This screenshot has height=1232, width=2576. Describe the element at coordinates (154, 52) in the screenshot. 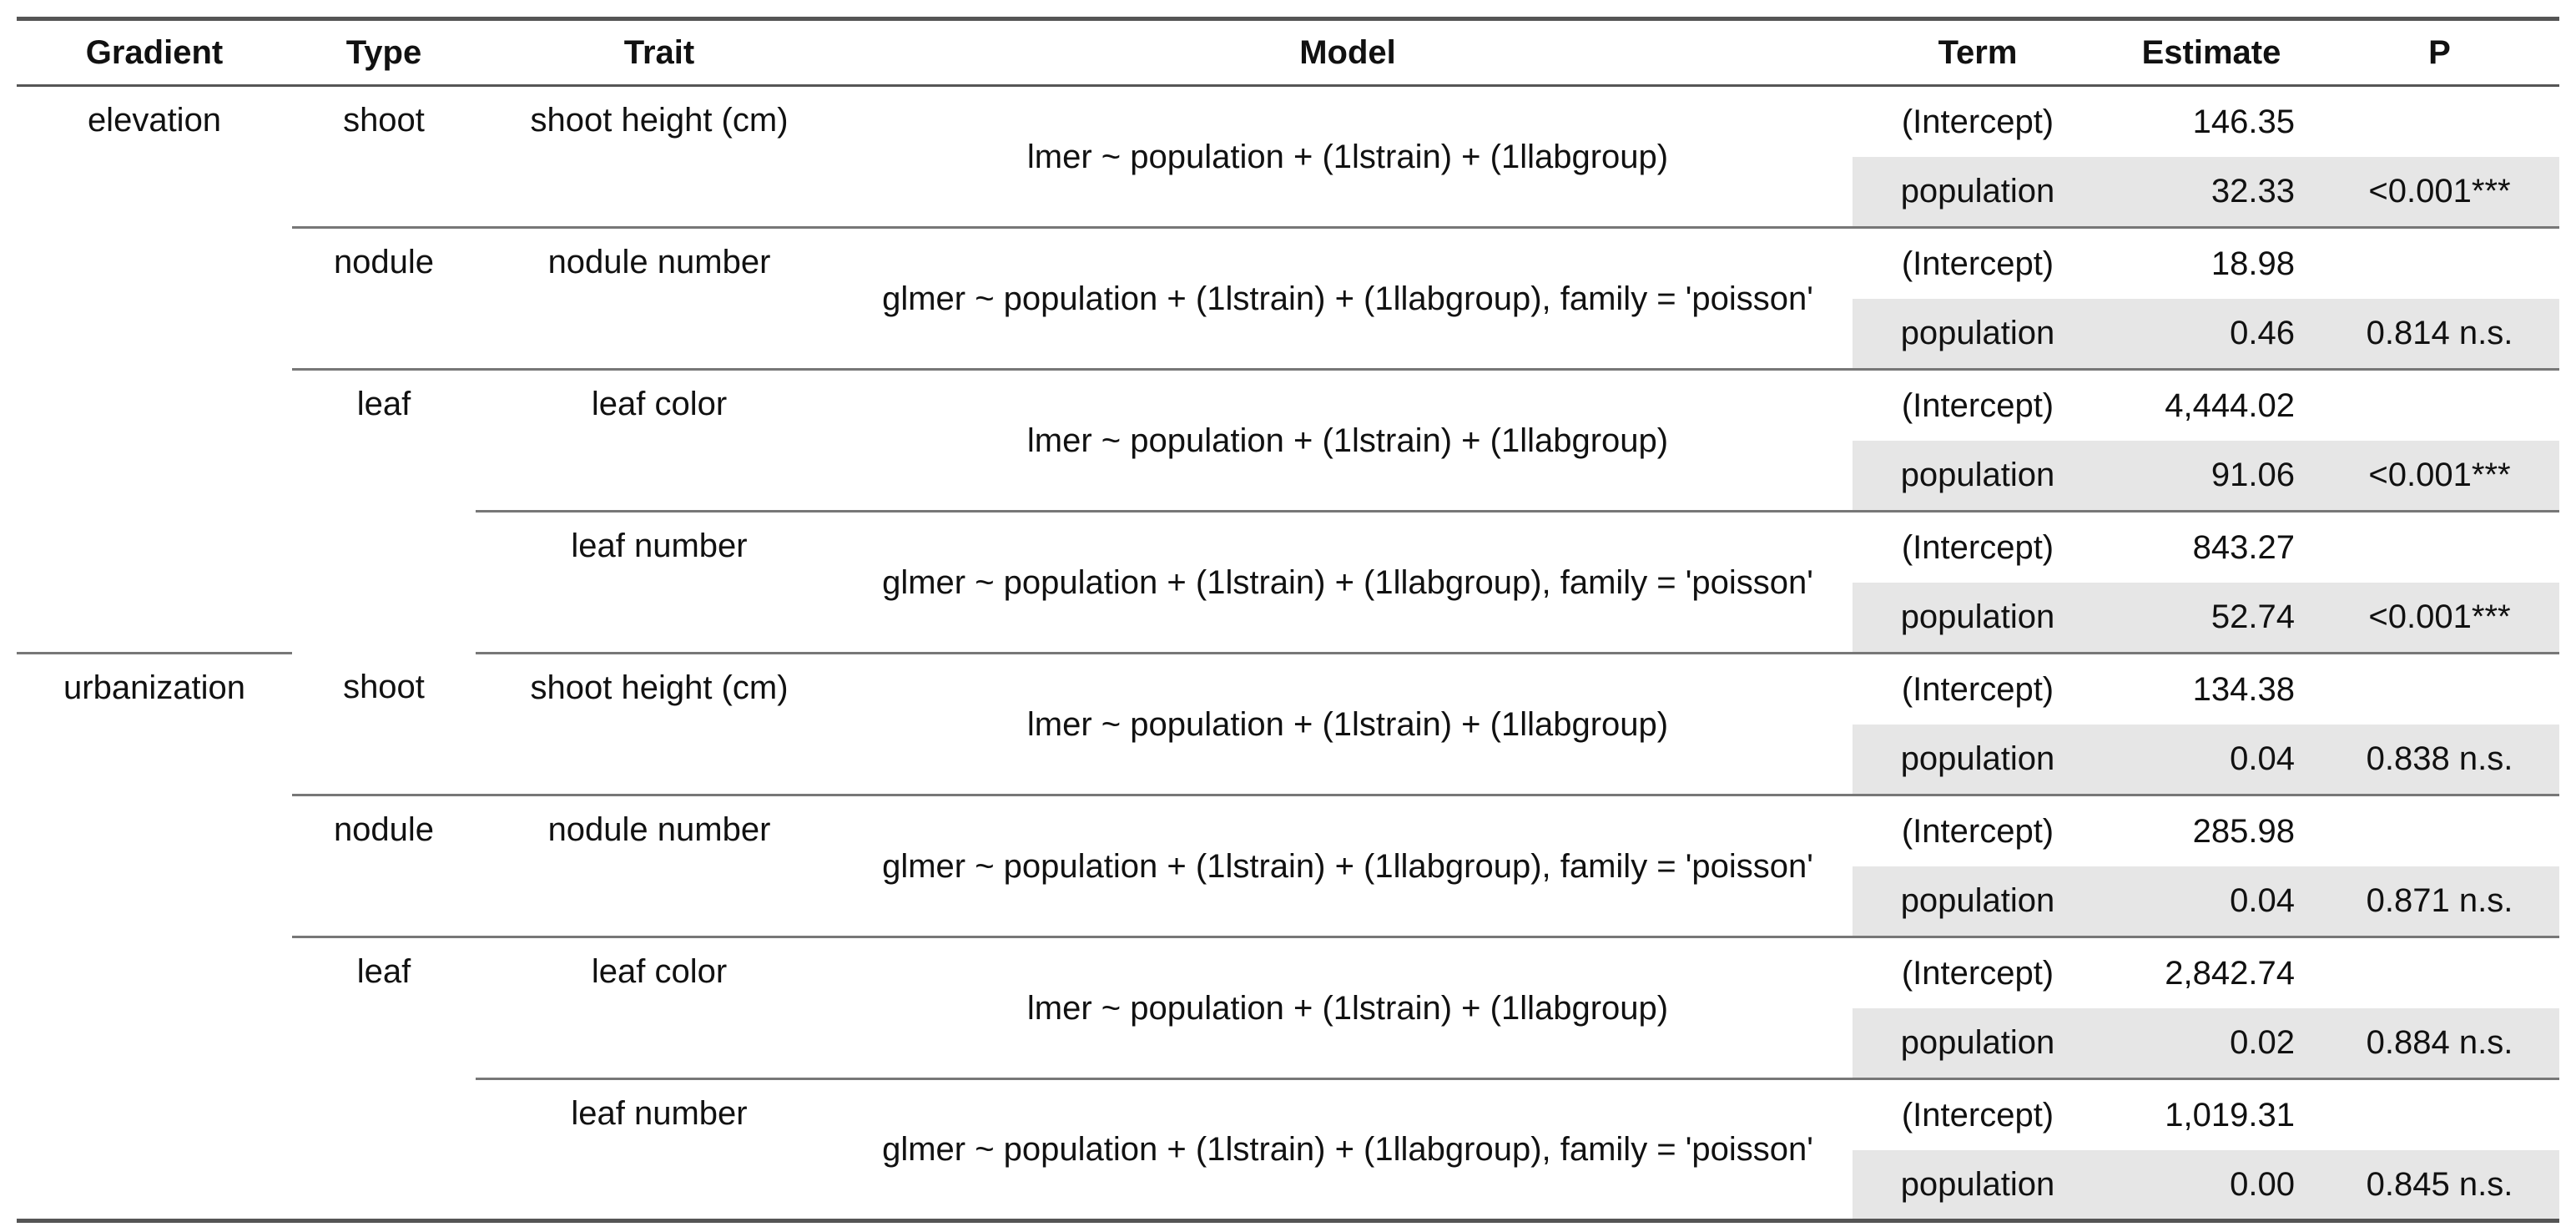

I see `header-gradient: Gradient` at that location.